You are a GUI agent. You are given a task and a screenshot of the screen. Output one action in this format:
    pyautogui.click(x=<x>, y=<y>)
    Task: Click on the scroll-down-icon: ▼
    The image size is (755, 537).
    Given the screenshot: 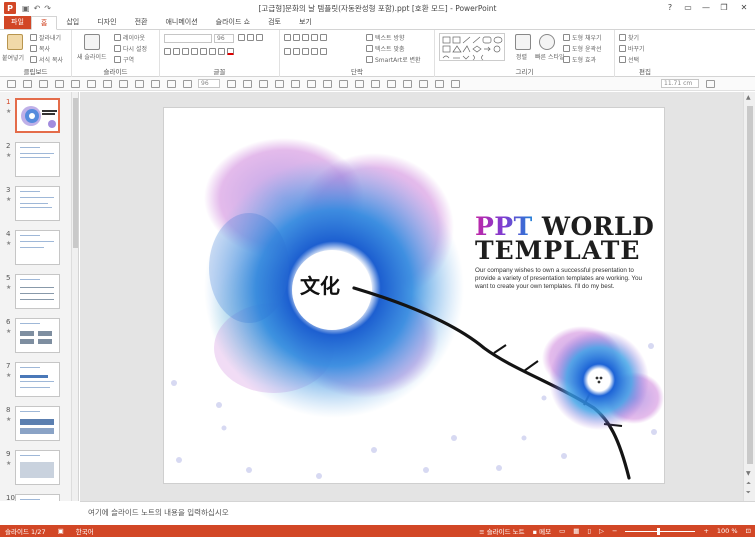 What is the action you would take?
    pyautogui.click(x=748, y=473)
    